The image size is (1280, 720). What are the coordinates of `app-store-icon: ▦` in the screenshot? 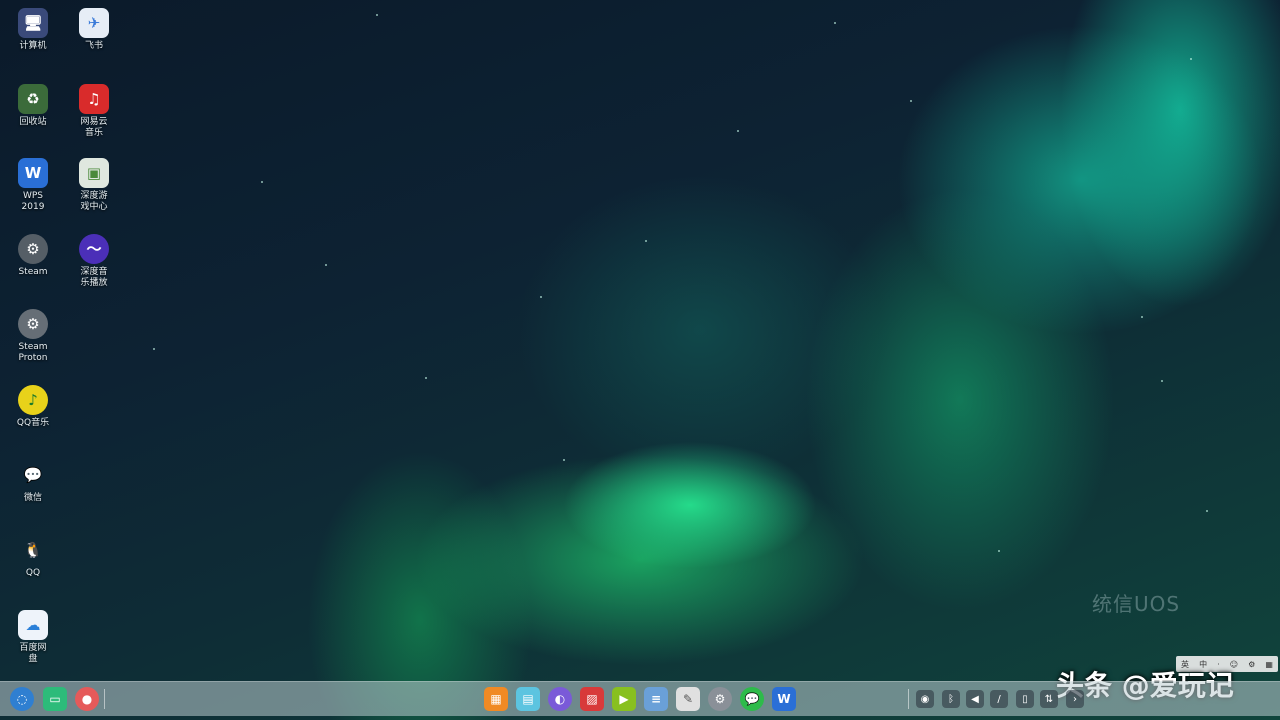 It's located at (496, 699).